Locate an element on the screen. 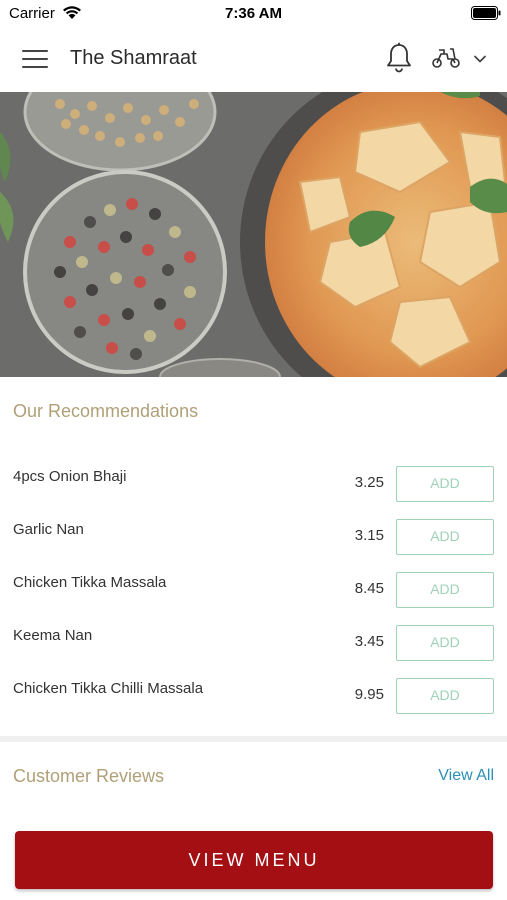  item-name: 4pcs Onion Bhaji is located at coordinates (70, 476).